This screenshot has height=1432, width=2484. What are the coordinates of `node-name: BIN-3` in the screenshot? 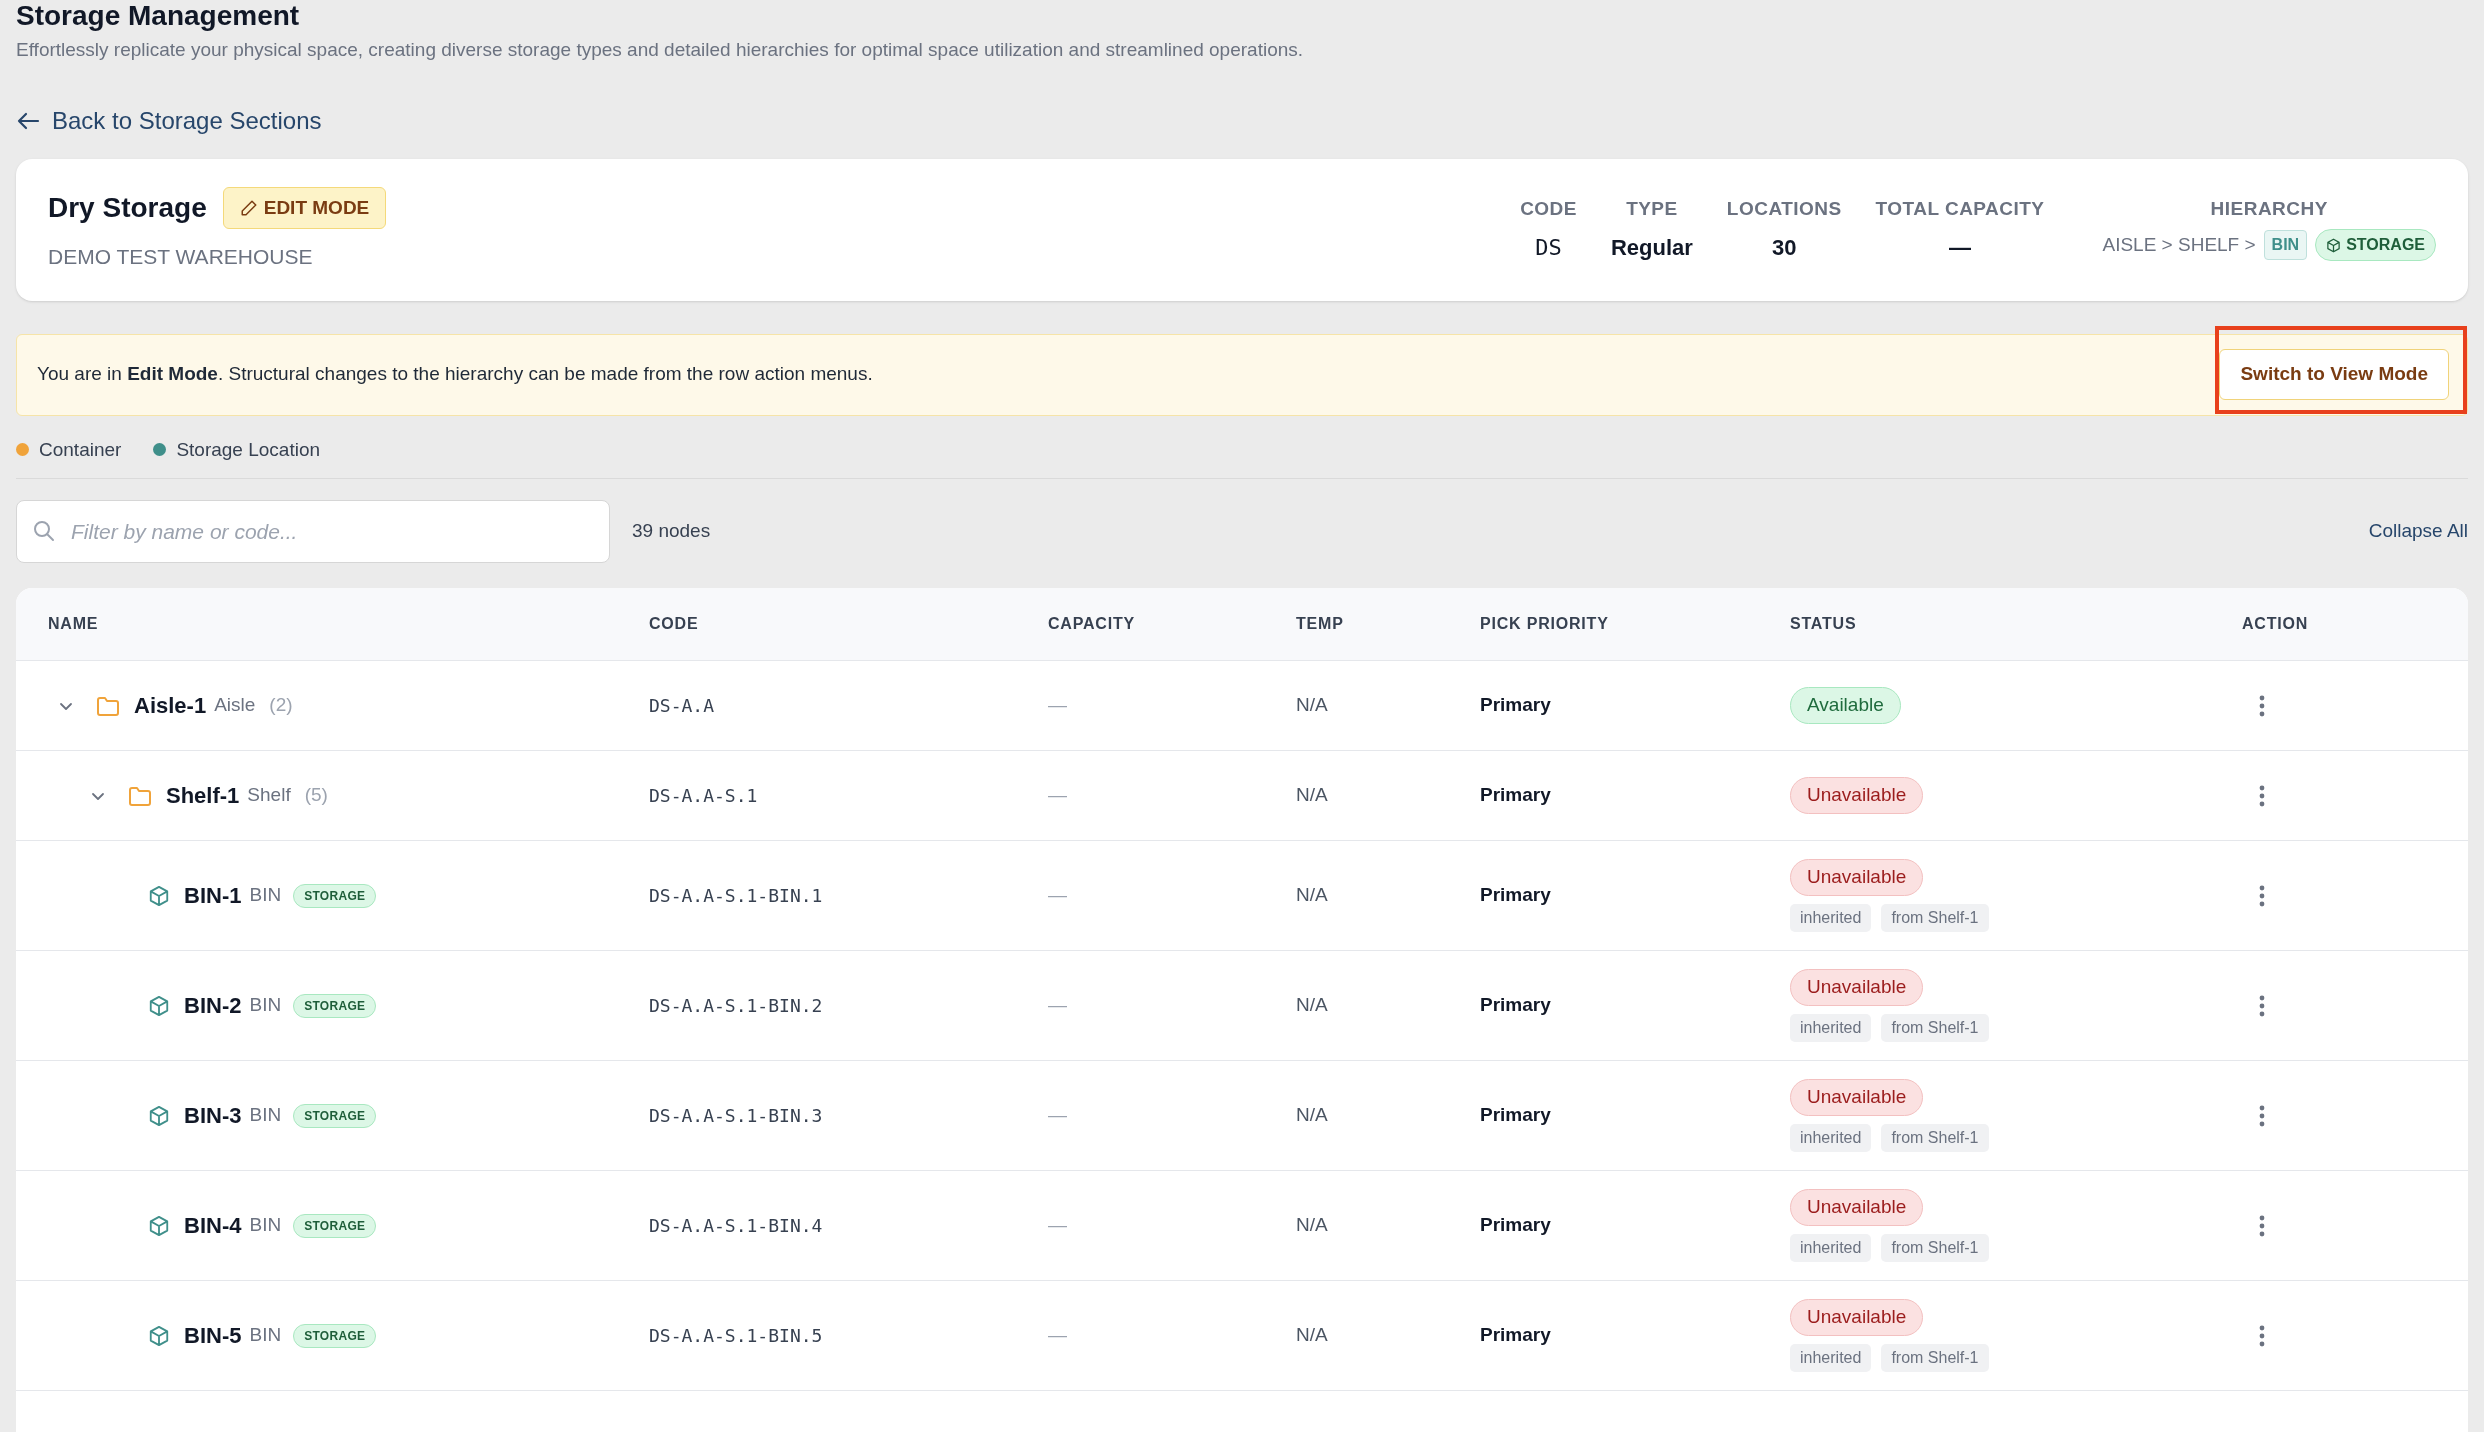 It's located at (213, 1116).